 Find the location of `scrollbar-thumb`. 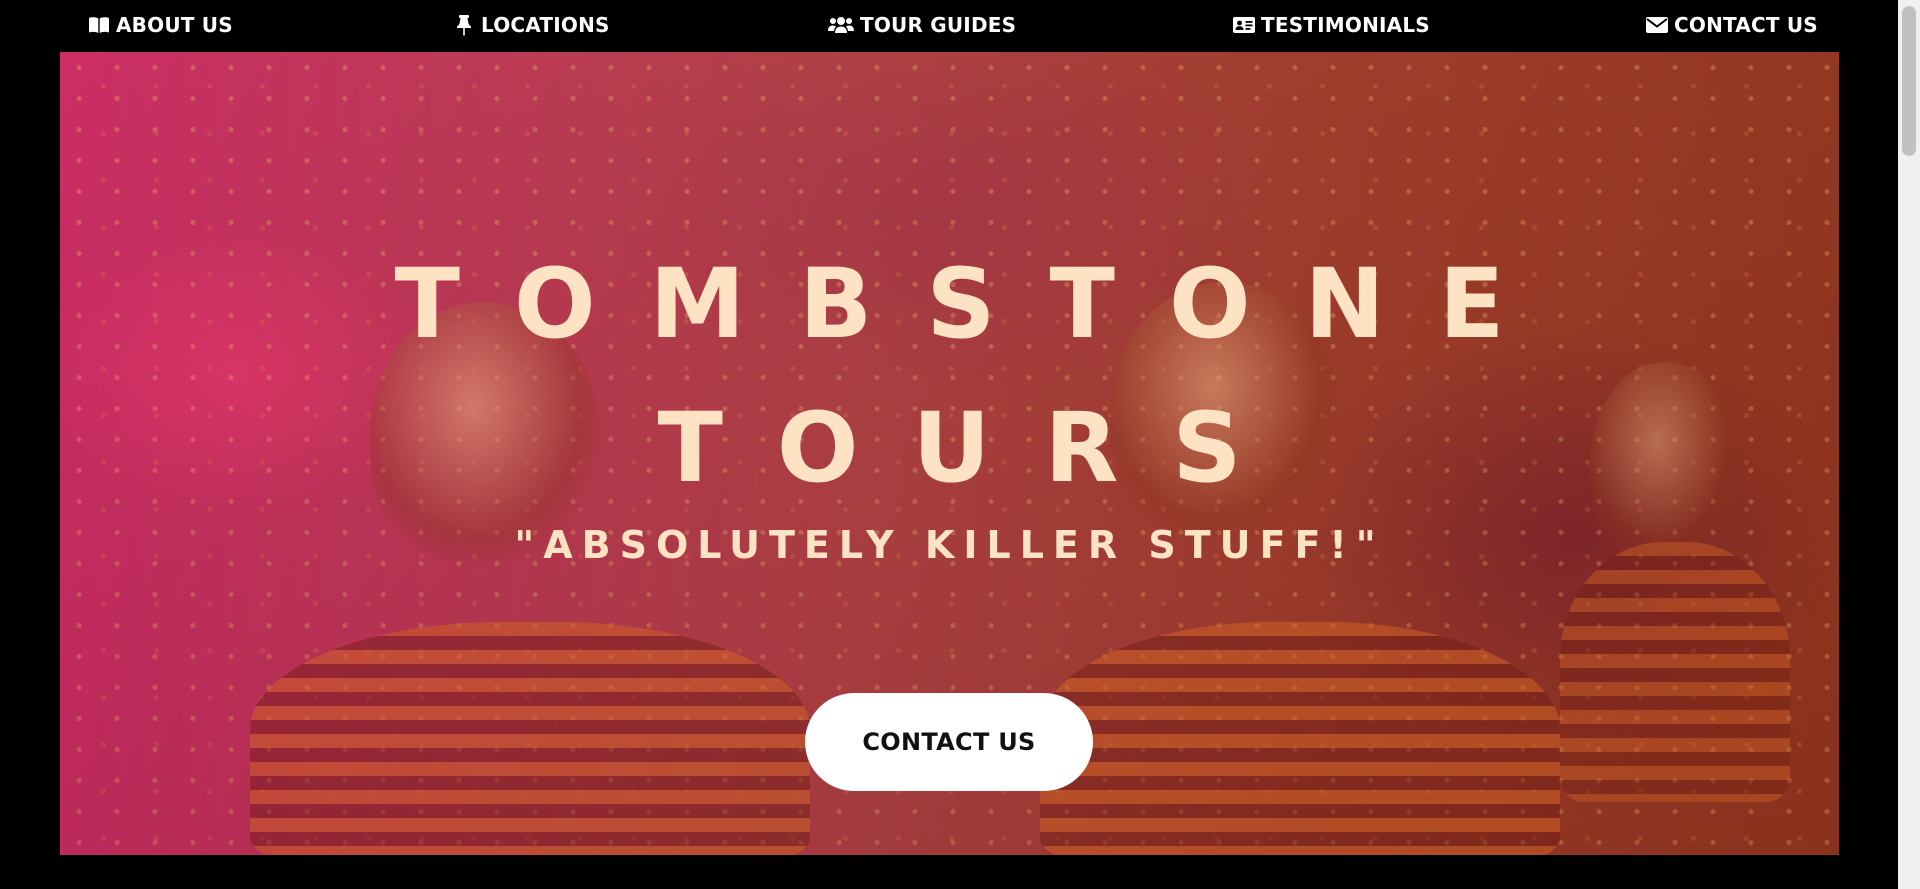

scrollbar-thumb is located at coordinates (1909, 81).